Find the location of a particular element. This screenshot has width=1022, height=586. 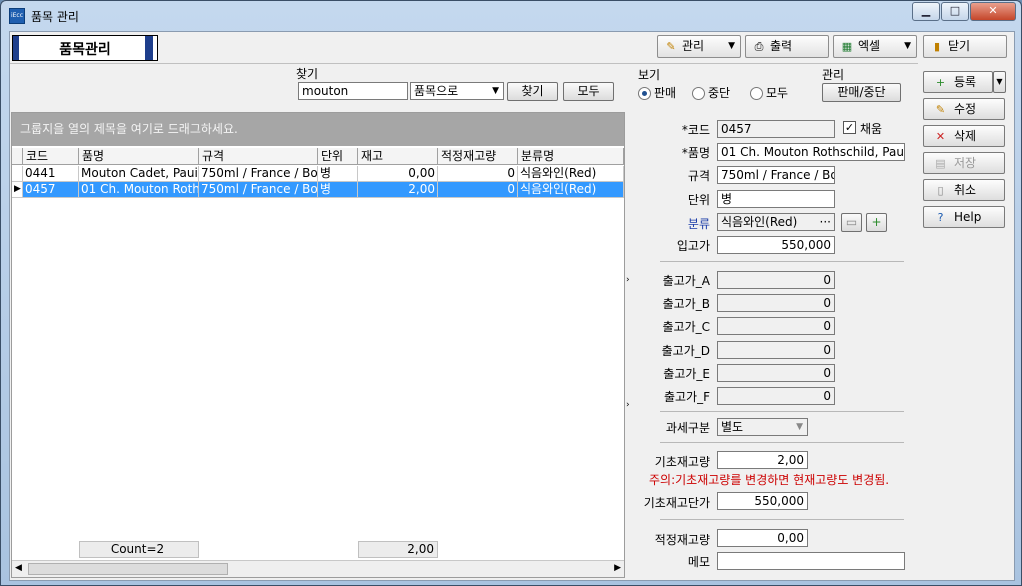

help-label: Help is located at coordinates (968, 217).